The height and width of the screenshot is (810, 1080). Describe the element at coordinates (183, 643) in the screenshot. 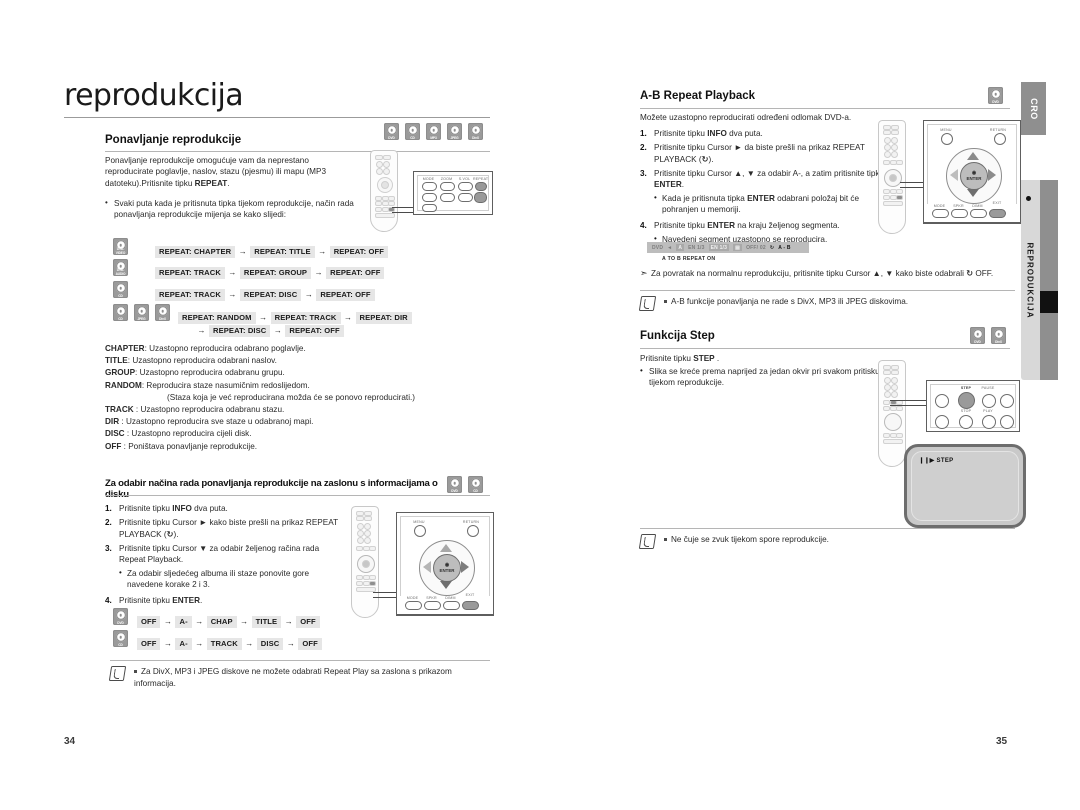

I see `seq6-item-2: A-` at that location.